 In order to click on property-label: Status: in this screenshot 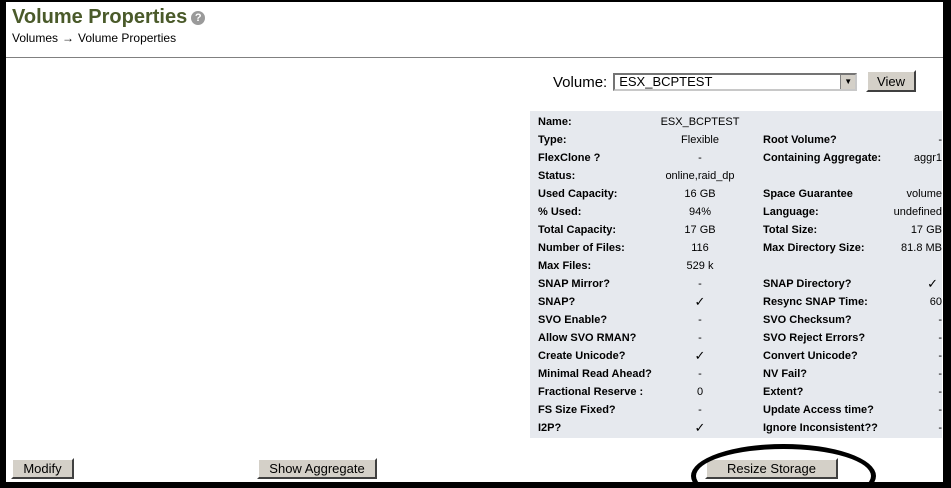, I will do `click(557, 176)`.